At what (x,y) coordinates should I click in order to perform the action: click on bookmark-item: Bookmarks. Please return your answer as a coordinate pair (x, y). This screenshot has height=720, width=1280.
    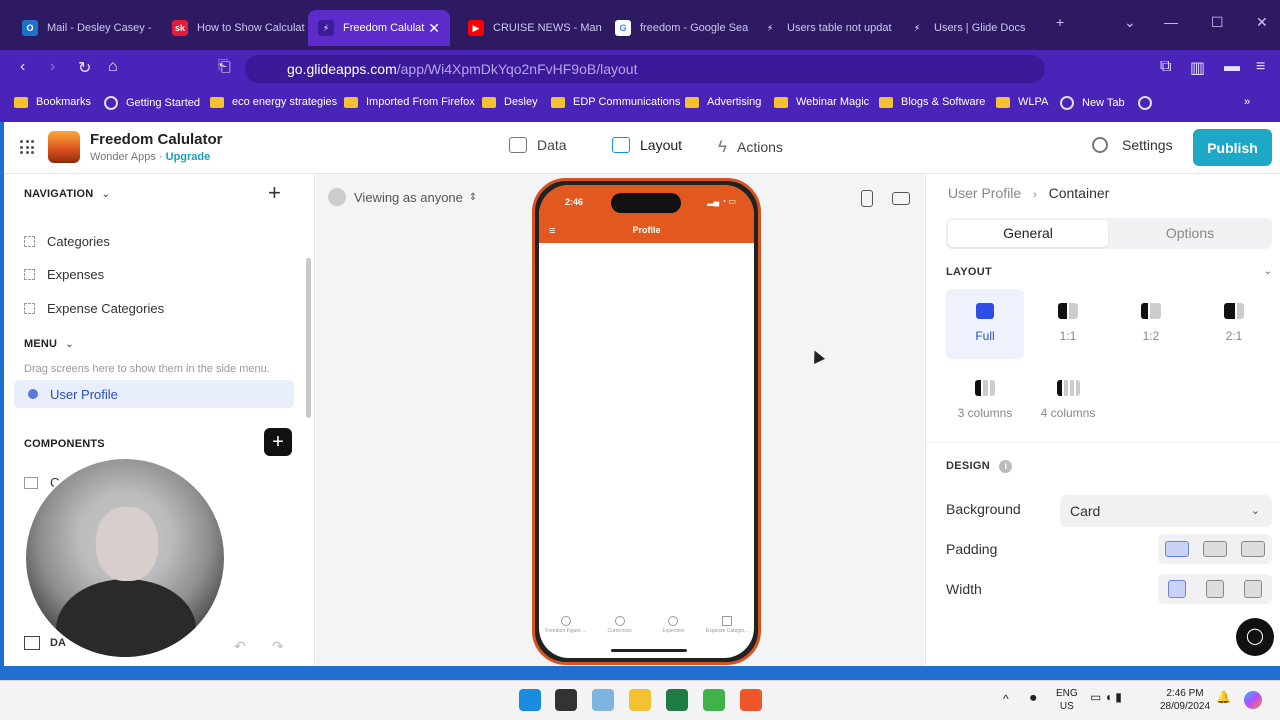
    Looking at the image, I should click on (52, 102).